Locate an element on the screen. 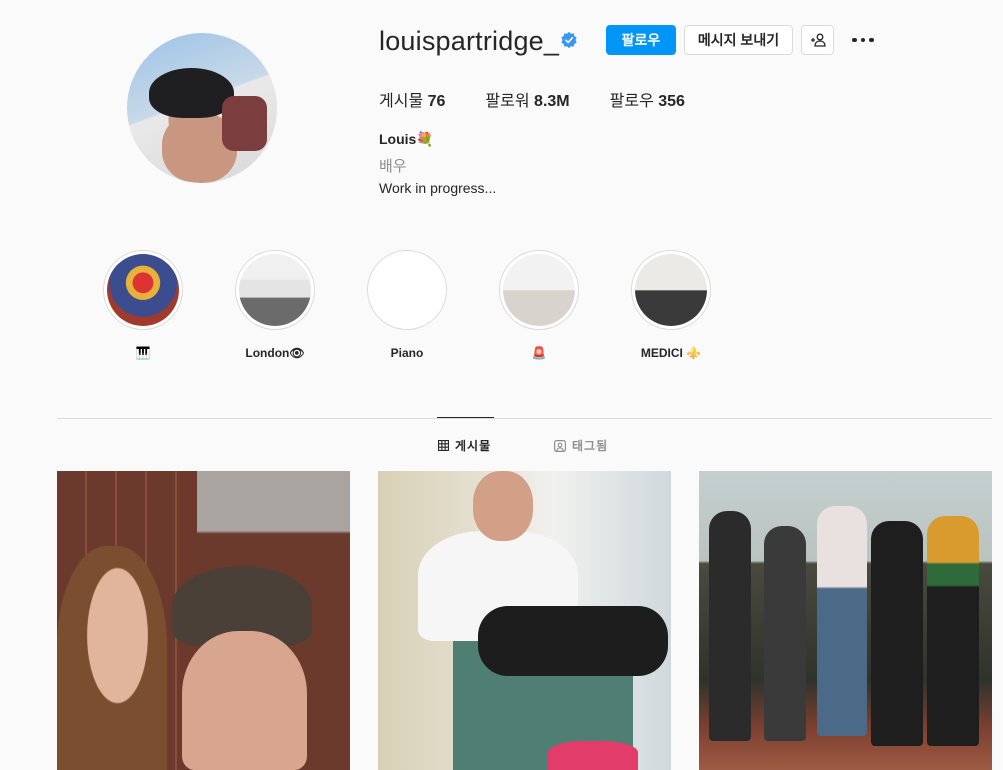  suggested-accounts-button is located at coordinates (817, 40).